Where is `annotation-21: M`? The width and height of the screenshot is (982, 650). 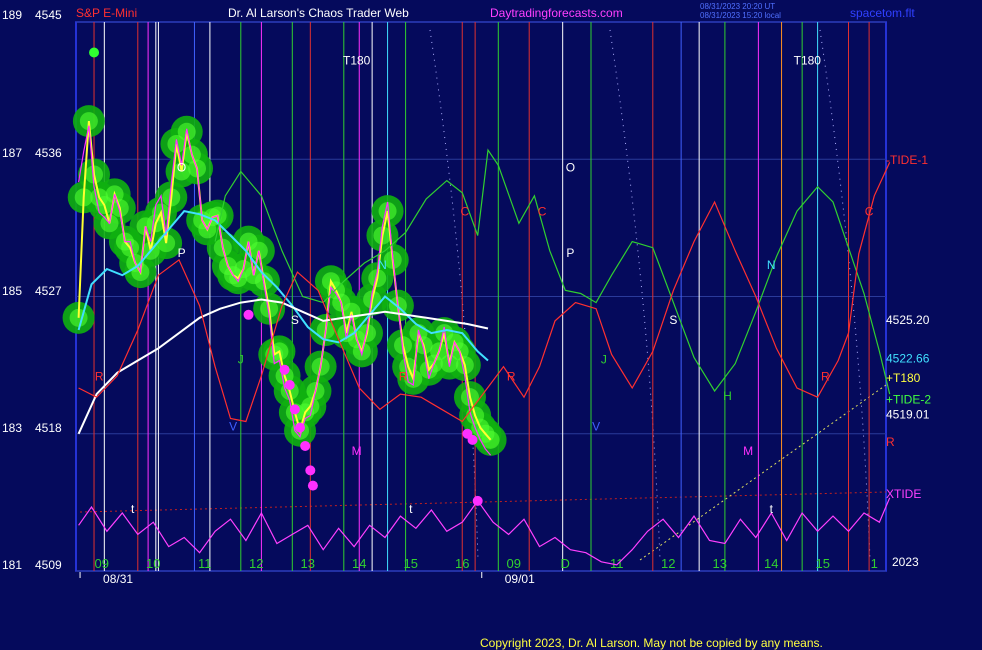 annotation-21: M is located at coordinates (748, 451).